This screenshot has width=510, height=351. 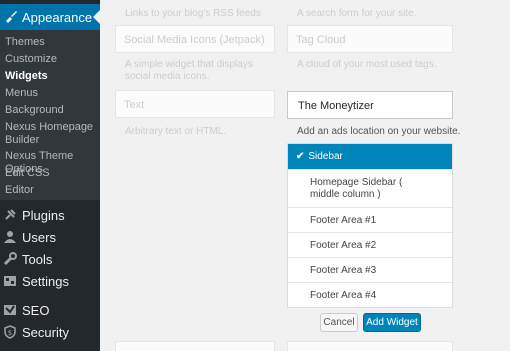 I want to click on rss-widget-desc: Links to your blog's RSS feeds, so click(x=193, y=13).